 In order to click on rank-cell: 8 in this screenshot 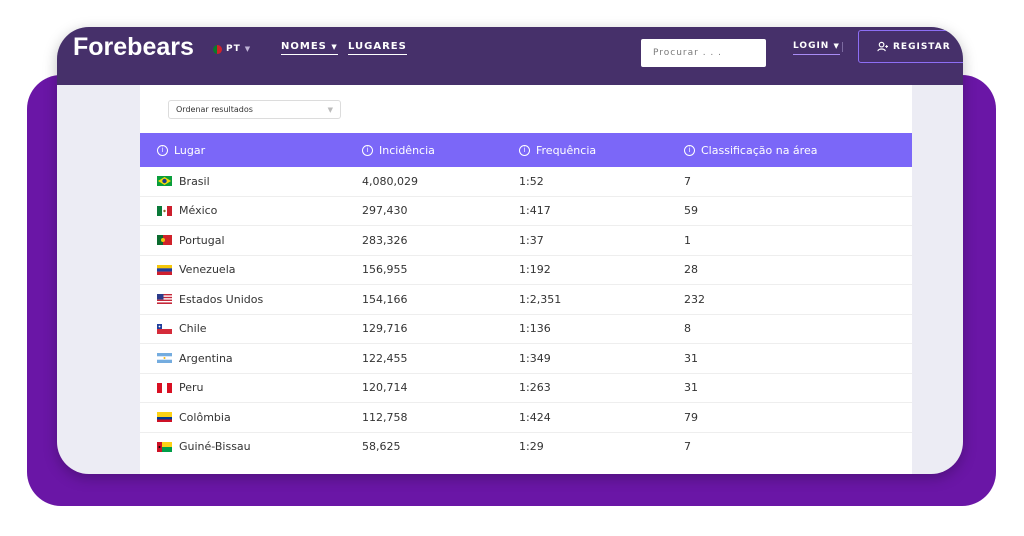, I will do `click(687, 329)`.